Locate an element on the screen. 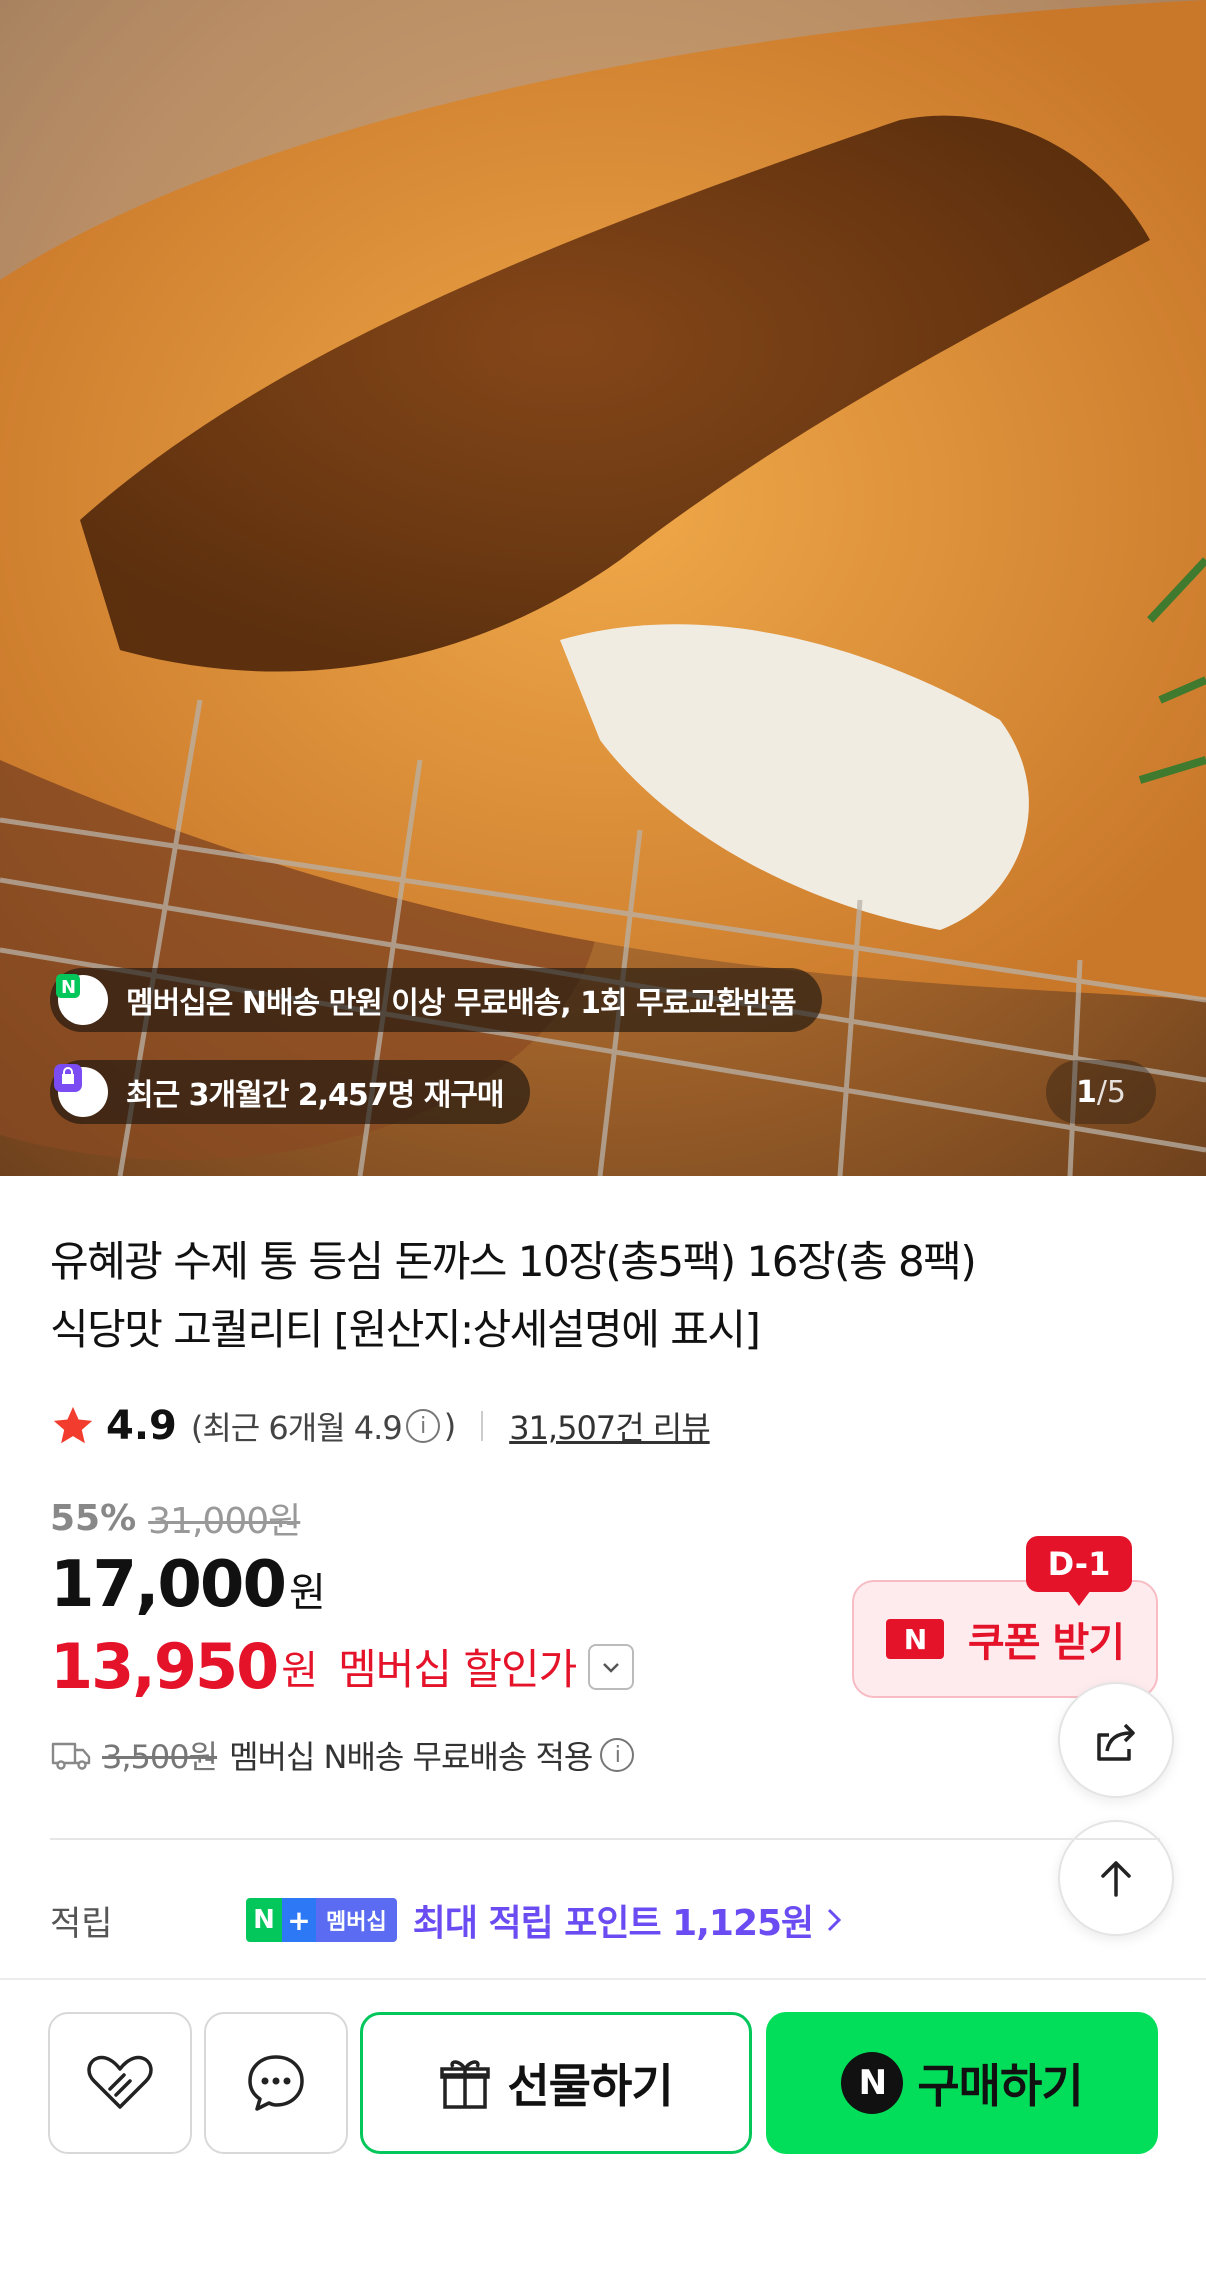  delivery-n-icon: N is located at coordinates (82, 999).